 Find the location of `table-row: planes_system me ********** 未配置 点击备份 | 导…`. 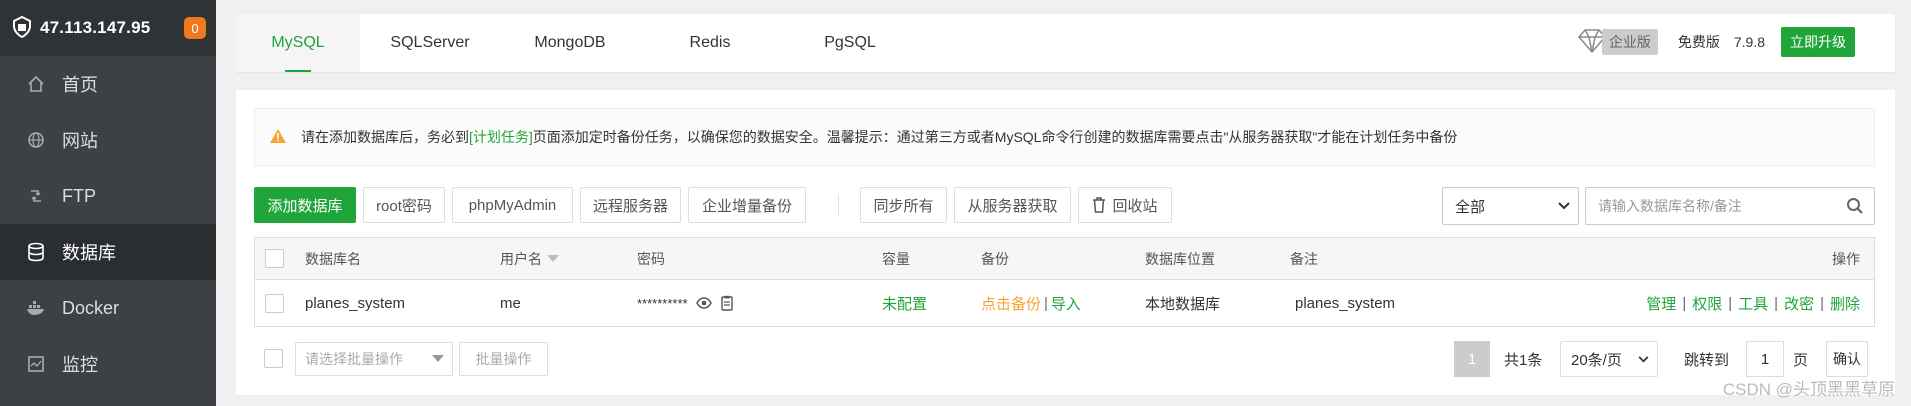

table-row: planes_system me ********** 未配置 点击备份 | 导… is located at coordinates (1064, 303).